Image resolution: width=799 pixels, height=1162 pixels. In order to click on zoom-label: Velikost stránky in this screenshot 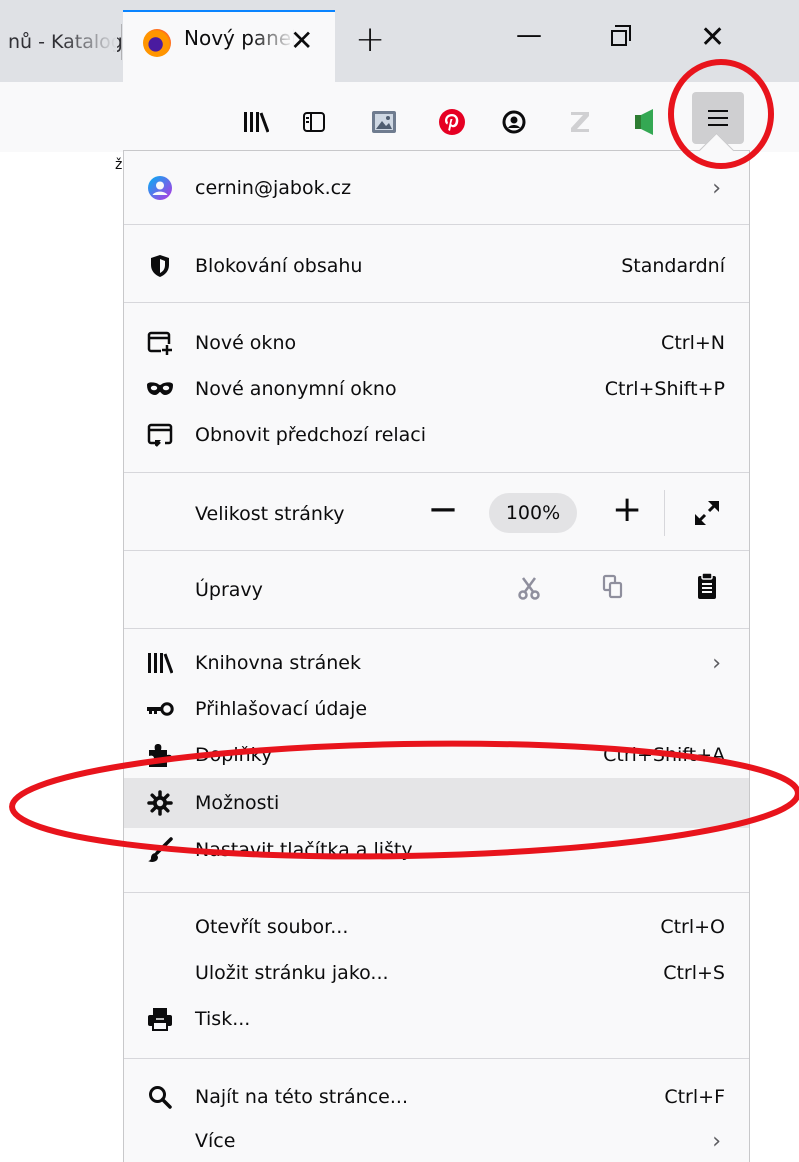, I will do `click(270, 514)`.